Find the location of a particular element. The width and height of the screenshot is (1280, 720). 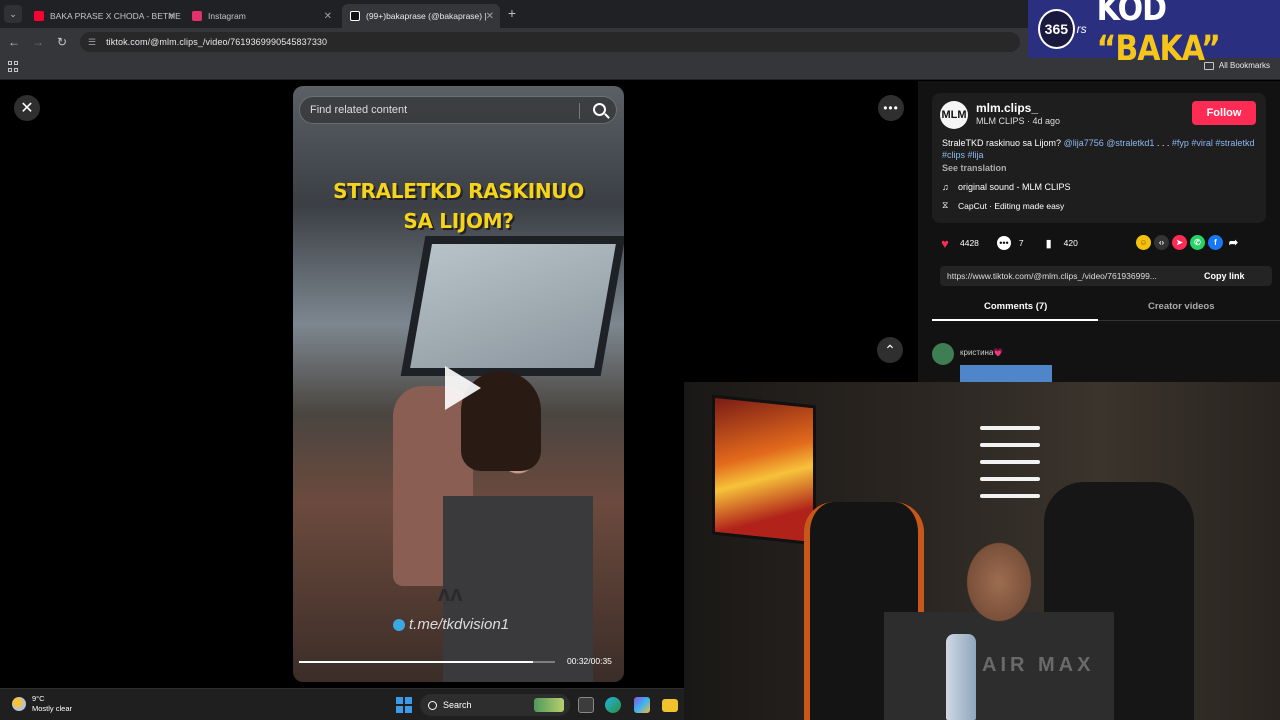

comment-icon: ••• is located at coordinates (1003, 243).